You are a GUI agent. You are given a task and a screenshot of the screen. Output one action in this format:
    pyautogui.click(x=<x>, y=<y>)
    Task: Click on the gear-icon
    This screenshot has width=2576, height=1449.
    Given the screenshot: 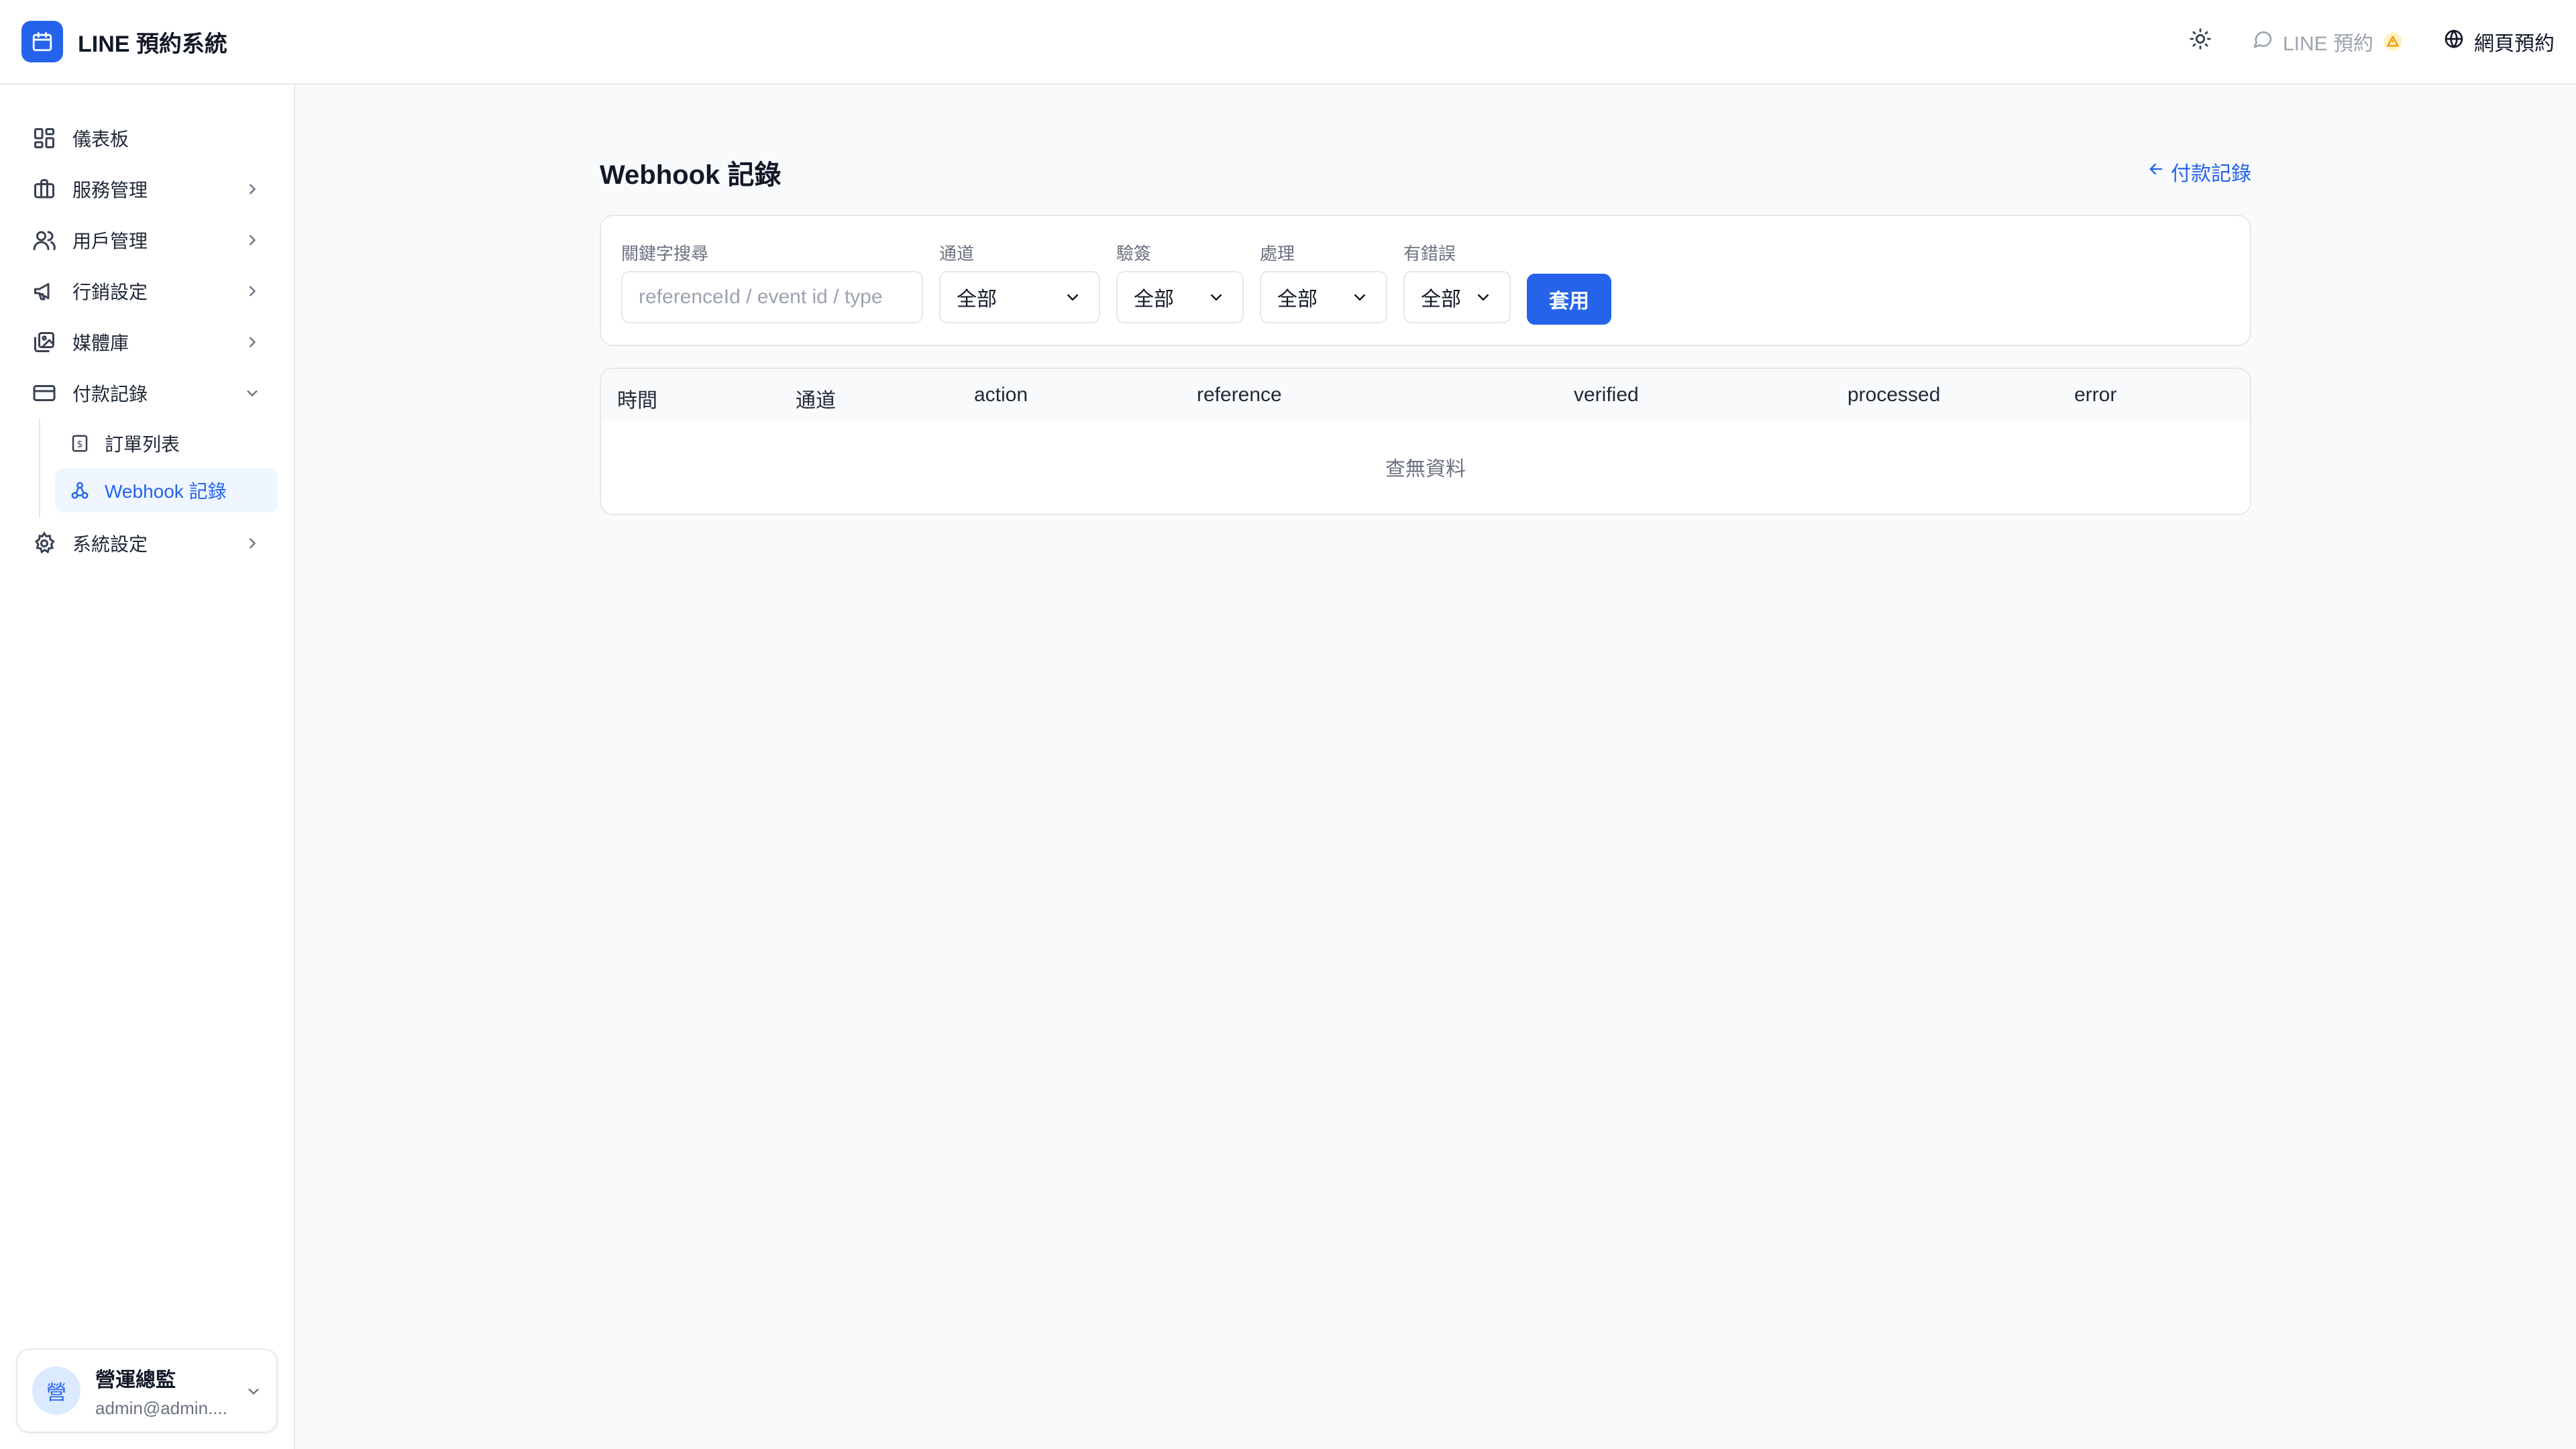 What is the action you would take?
    pyautogui.click(x=44, y=543)
    